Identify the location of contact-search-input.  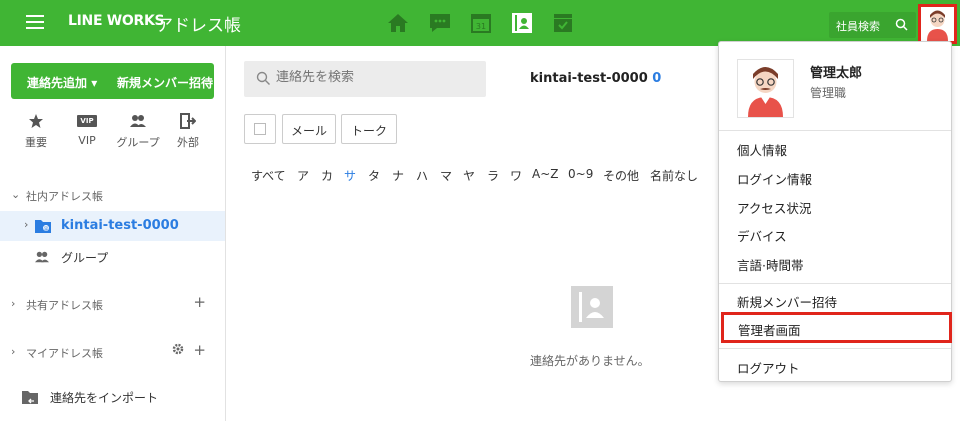
(376, 77).